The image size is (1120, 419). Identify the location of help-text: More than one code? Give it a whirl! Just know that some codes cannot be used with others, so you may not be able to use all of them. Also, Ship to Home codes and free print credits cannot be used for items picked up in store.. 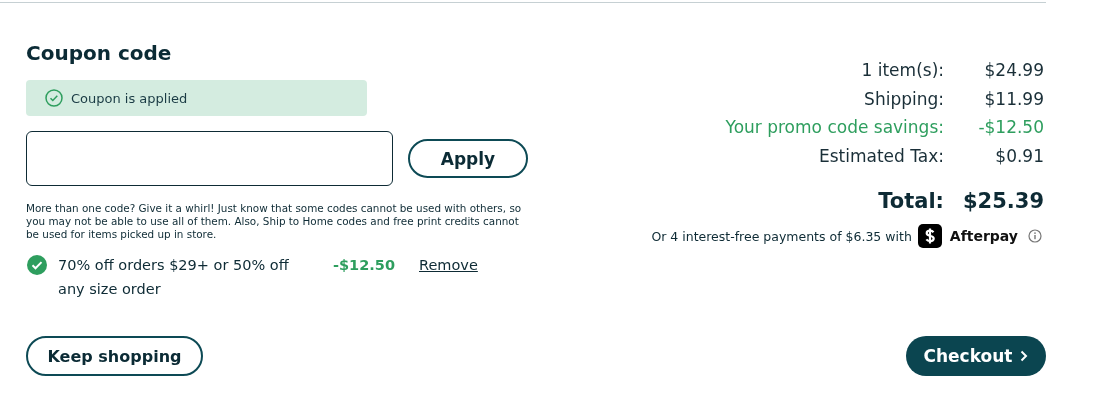
(274, 221).